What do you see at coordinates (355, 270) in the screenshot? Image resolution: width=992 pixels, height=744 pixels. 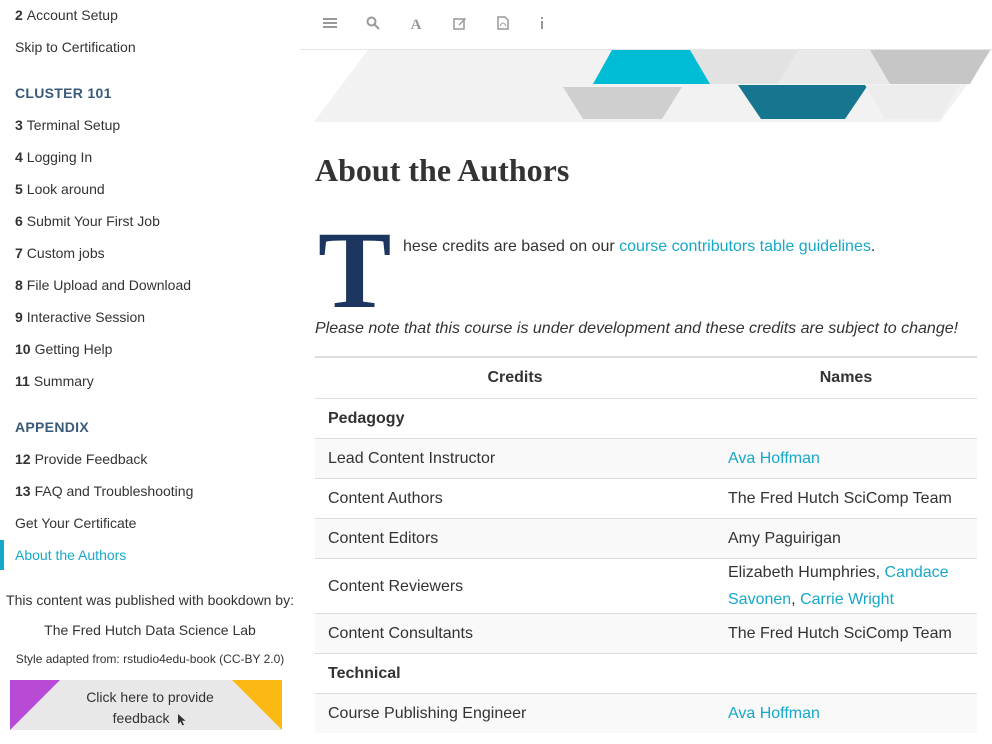 I see `dropcap-letter: T` at bounding box center [355, 270].